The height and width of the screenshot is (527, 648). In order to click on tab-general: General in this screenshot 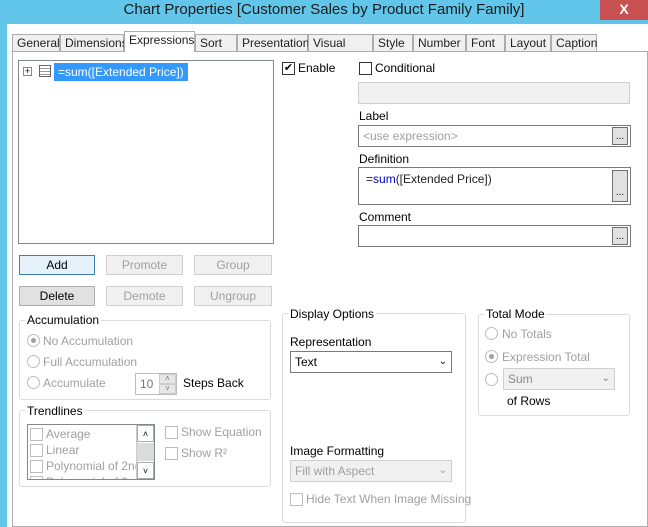, I will do `click(36, 42)`.